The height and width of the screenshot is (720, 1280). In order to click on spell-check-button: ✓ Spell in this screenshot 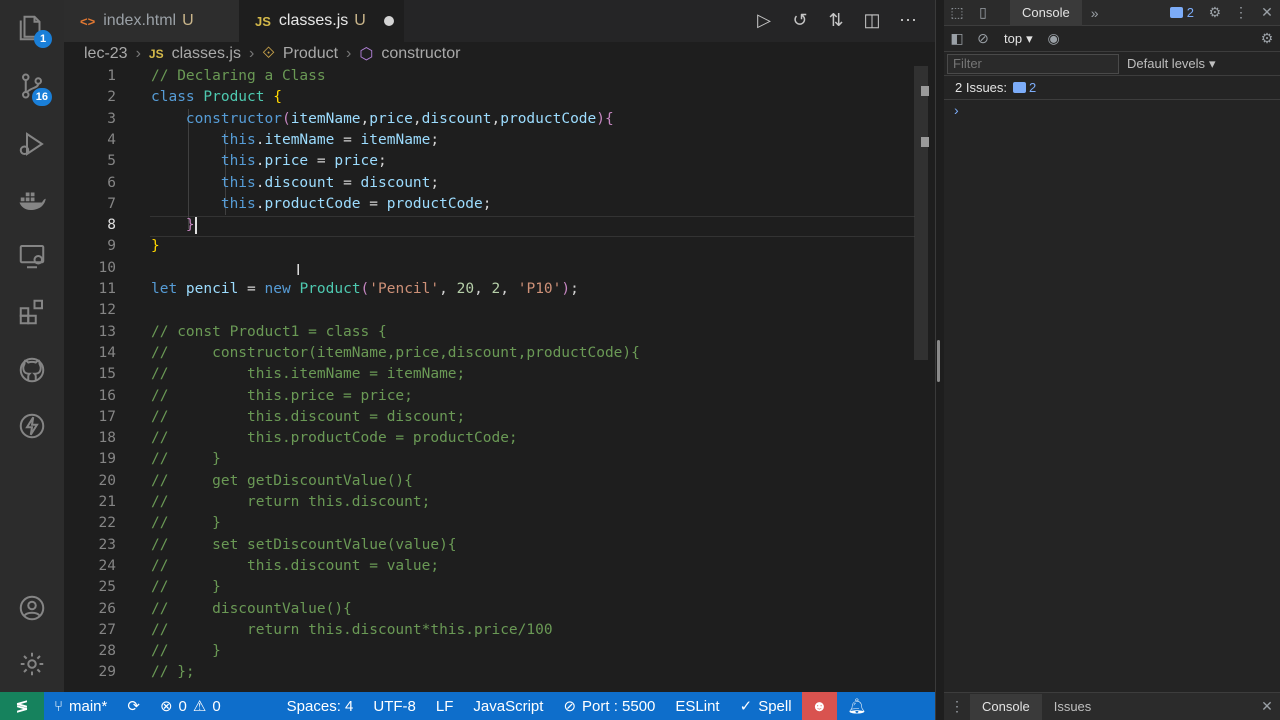, I will do `click(766, 706)`.